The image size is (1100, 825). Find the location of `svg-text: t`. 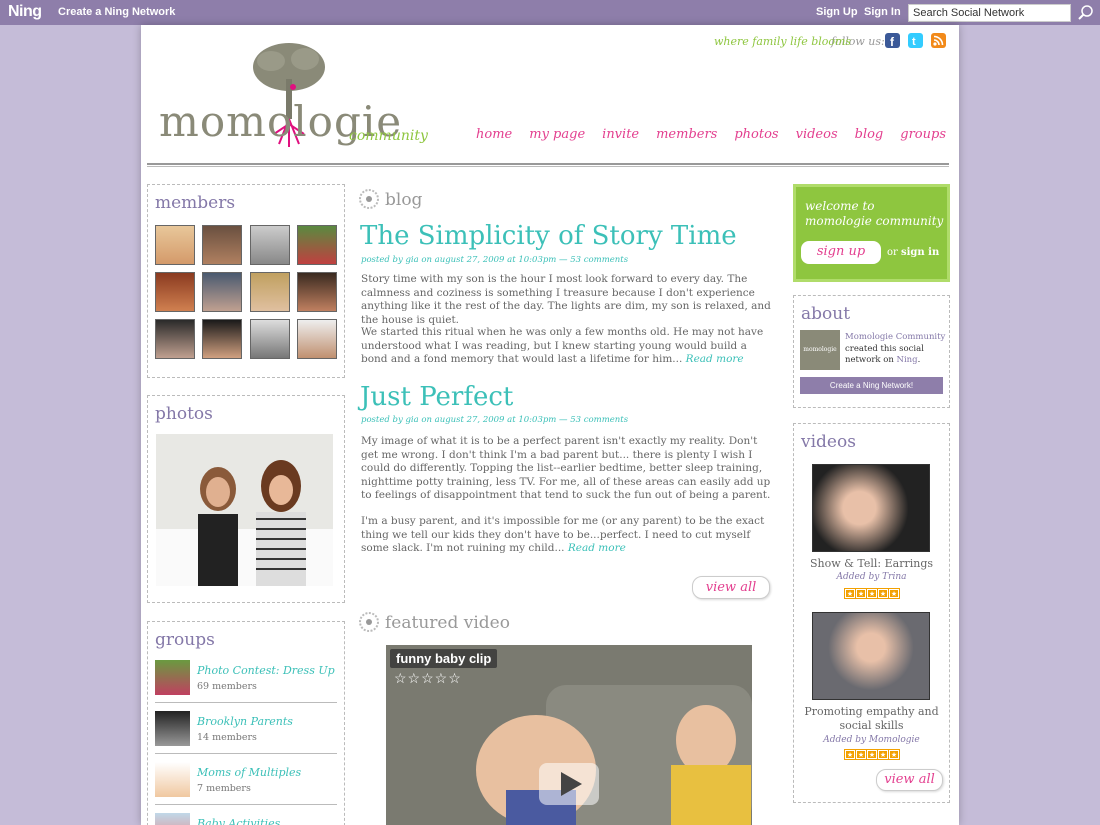

svg-text: t is located at coordinates (914, 42).